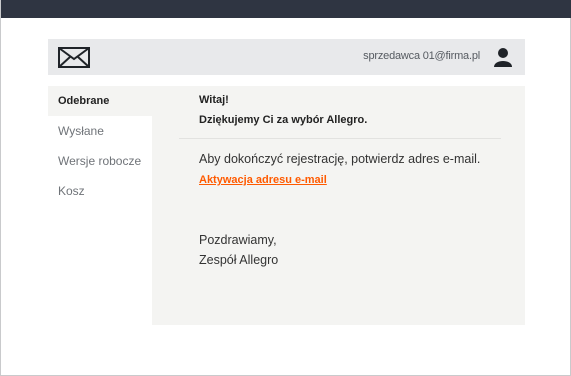 This screenshot has width=571, height=376. I want to click on user-email: sprzedawca 01@firma.pl, so click(421, 56).